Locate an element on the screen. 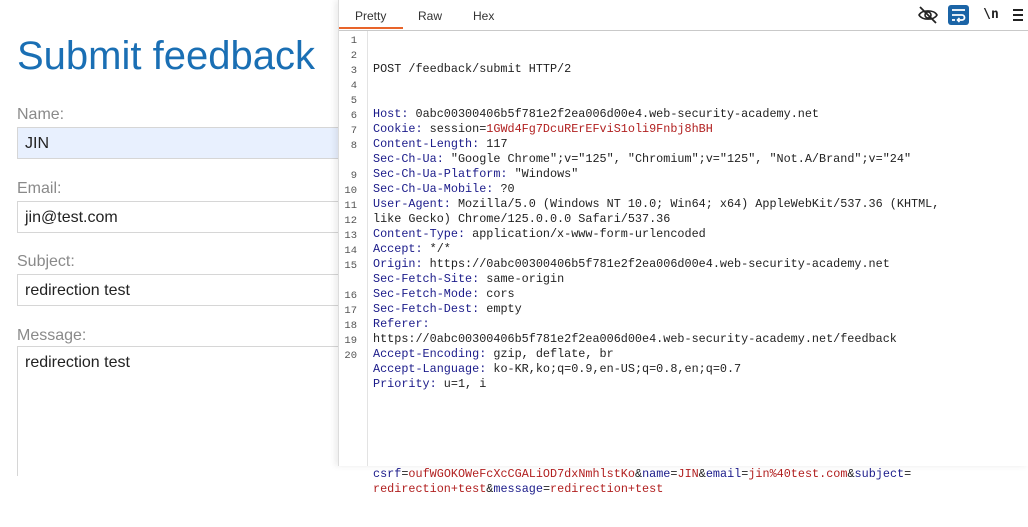 The image size is (1028, 527). header-line: Referer: is located at coordinates (656, 324).